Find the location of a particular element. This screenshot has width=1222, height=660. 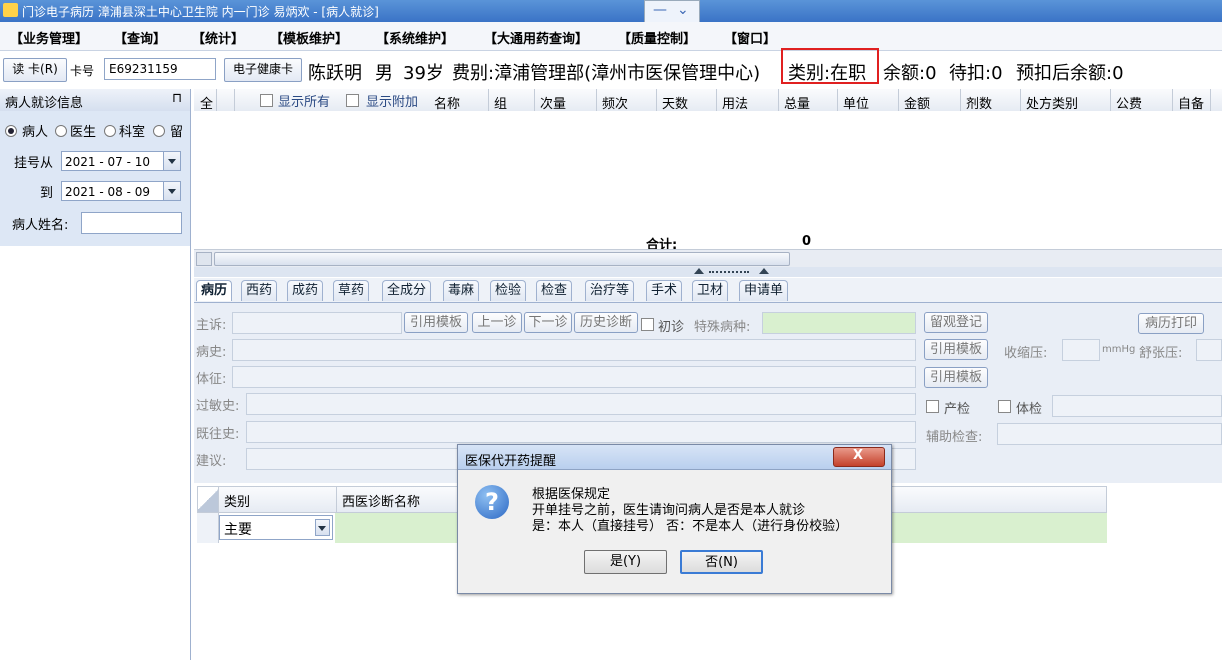

systolic-input is located at coordinates (1081, 350).